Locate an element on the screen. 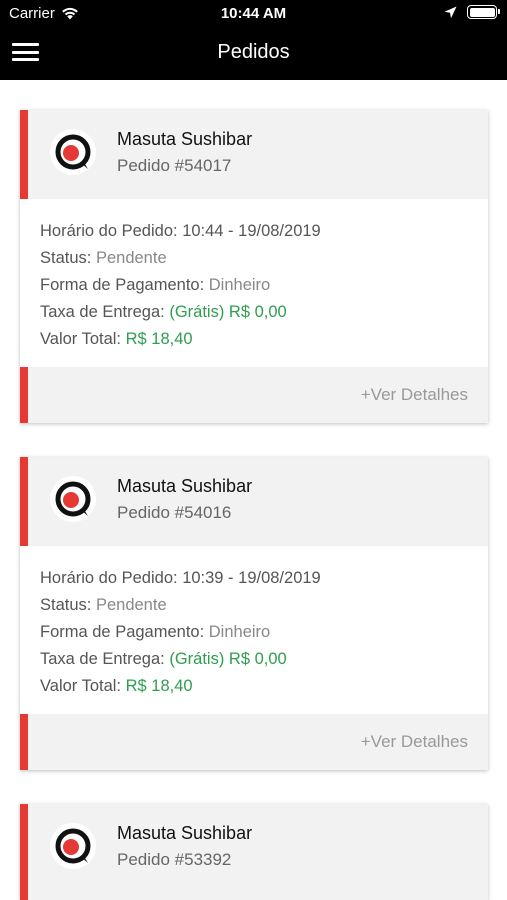  location-arrow-icon is located at coordinates (450, 12).